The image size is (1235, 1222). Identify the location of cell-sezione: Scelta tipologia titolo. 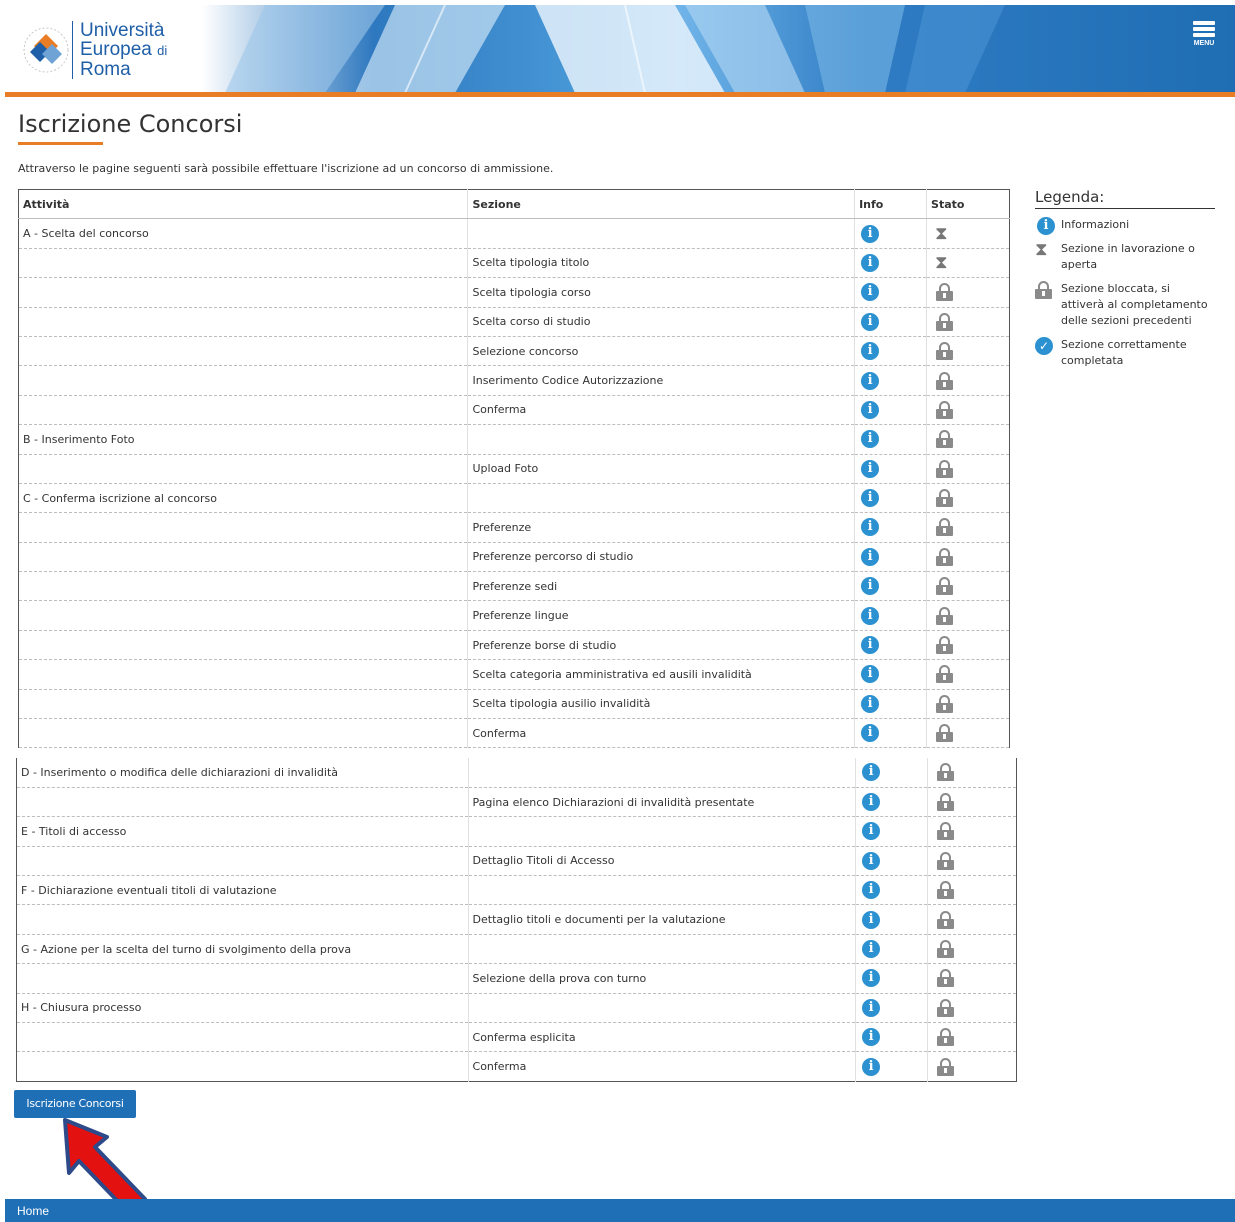
(661, 263).